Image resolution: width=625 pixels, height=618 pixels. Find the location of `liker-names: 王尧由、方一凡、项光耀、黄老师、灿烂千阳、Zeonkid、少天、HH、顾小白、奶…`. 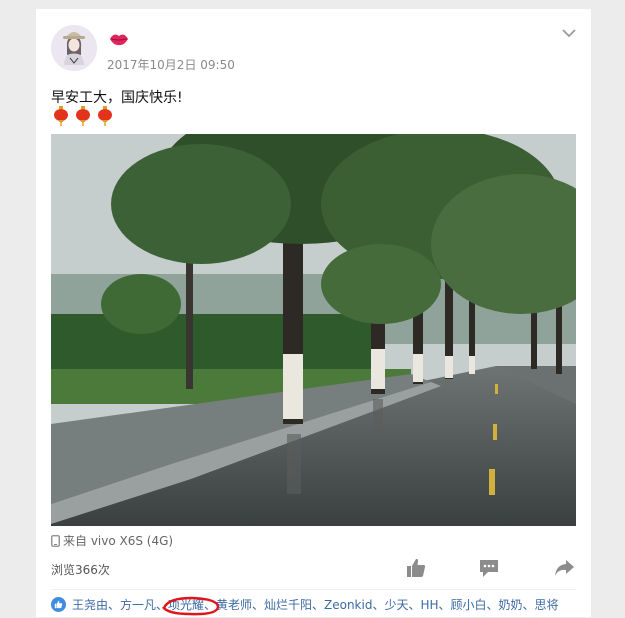

liker-names: 王尧由、方一凡、项光耀、黄老师、灿烂千阳、Zeonkid、少天、HH、顾小白、奶… is located at coordinates (315, 604).